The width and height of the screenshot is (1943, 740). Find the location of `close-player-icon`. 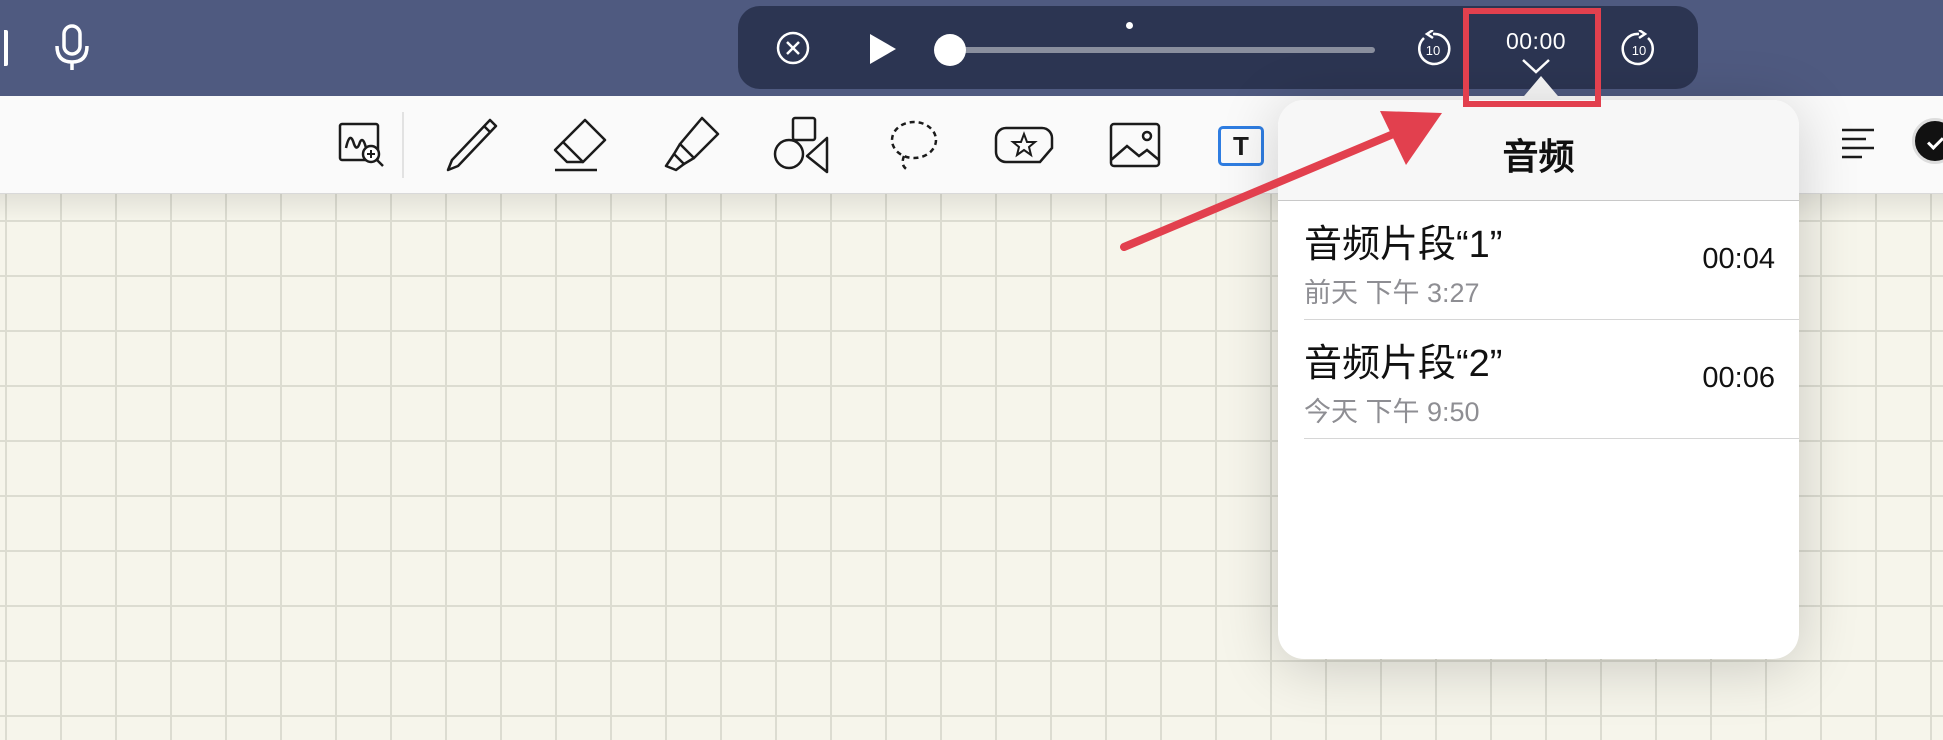

close-player-icon is located at coordinates (793, 48).